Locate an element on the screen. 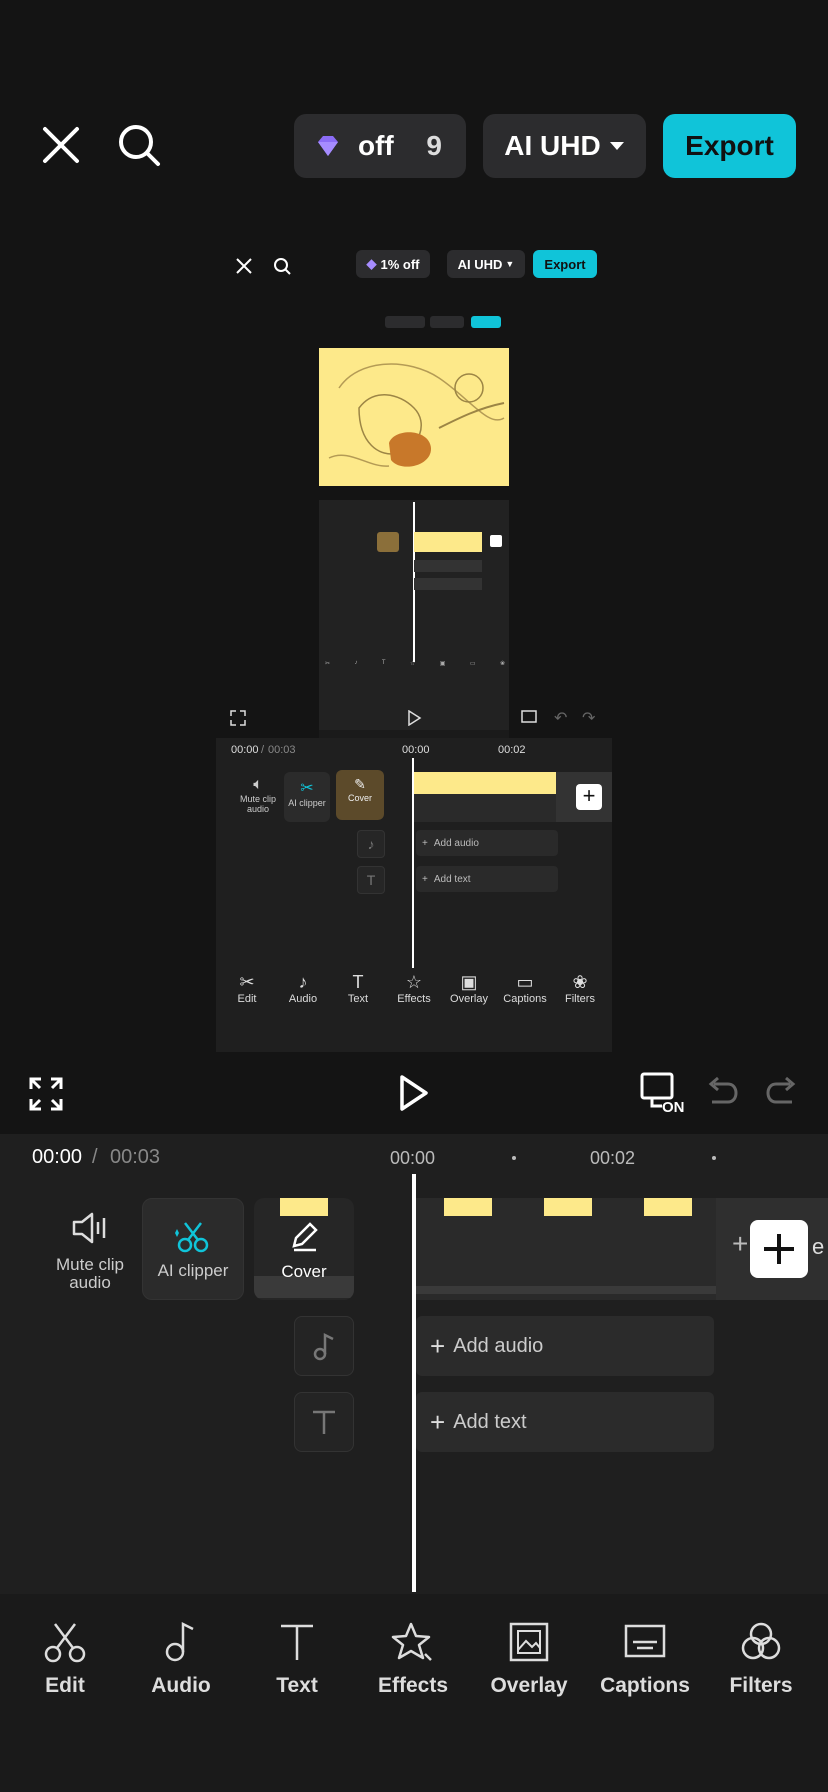  scissors-icon is located at coordinates (65, 1643).